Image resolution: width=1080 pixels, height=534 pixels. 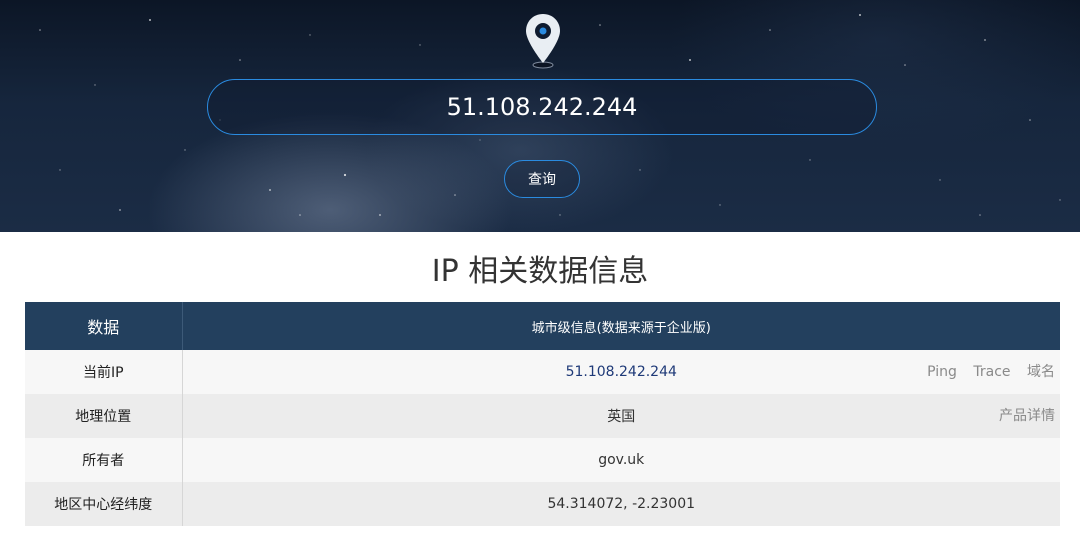 I want to click on header-value: 城市级信息(数据来源于企业版), so click(x=621, y=326).